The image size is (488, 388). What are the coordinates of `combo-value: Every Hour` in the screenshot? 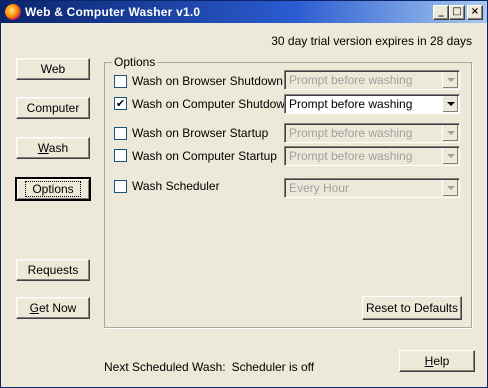 It's located at (319, 188).